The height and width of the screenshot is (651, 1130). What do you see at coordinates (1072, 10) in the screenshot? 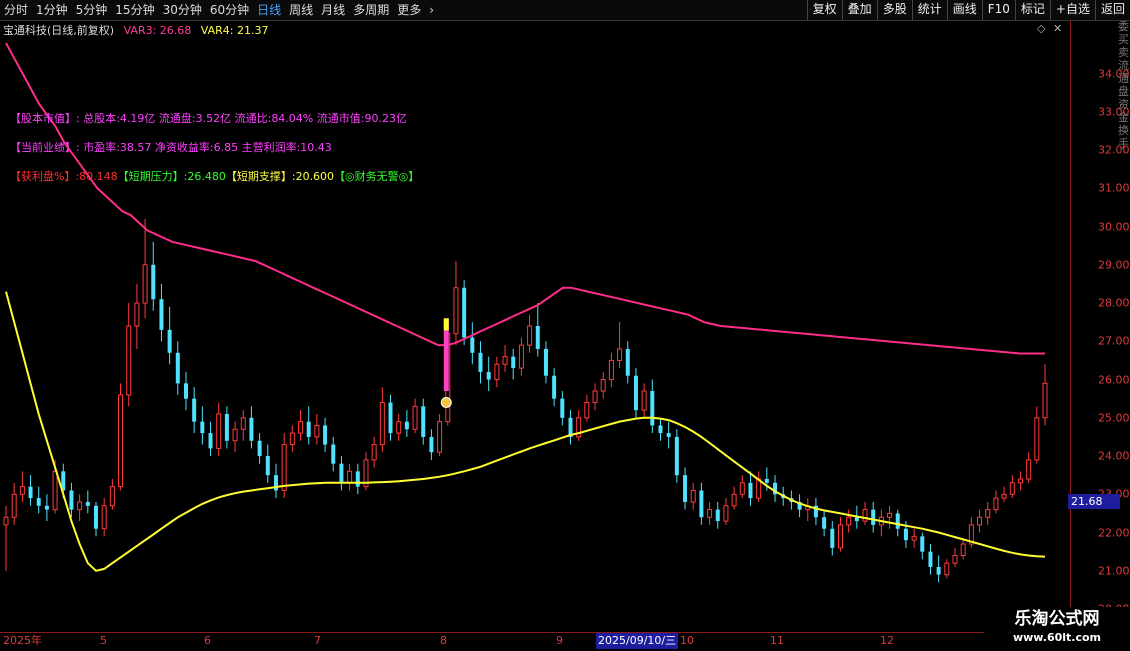
I see `action-button-7: +自选` at bounding box center [1072, 10].